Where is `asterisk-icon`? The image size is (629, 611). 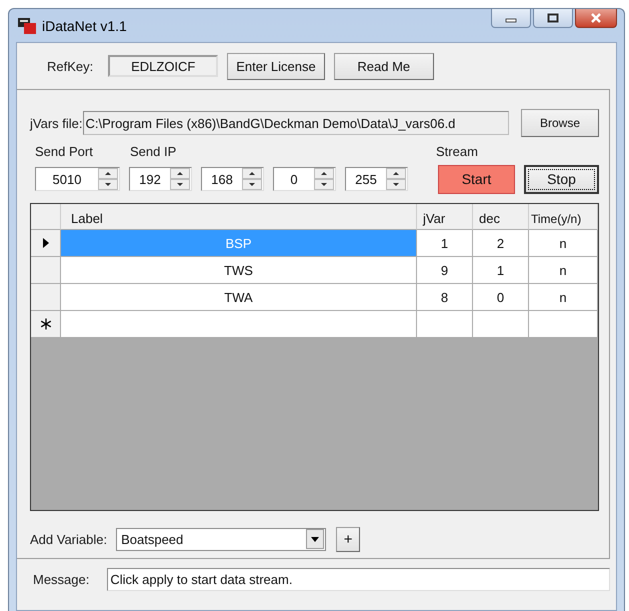 asterisk-icon is located at coordinates (46, 324).